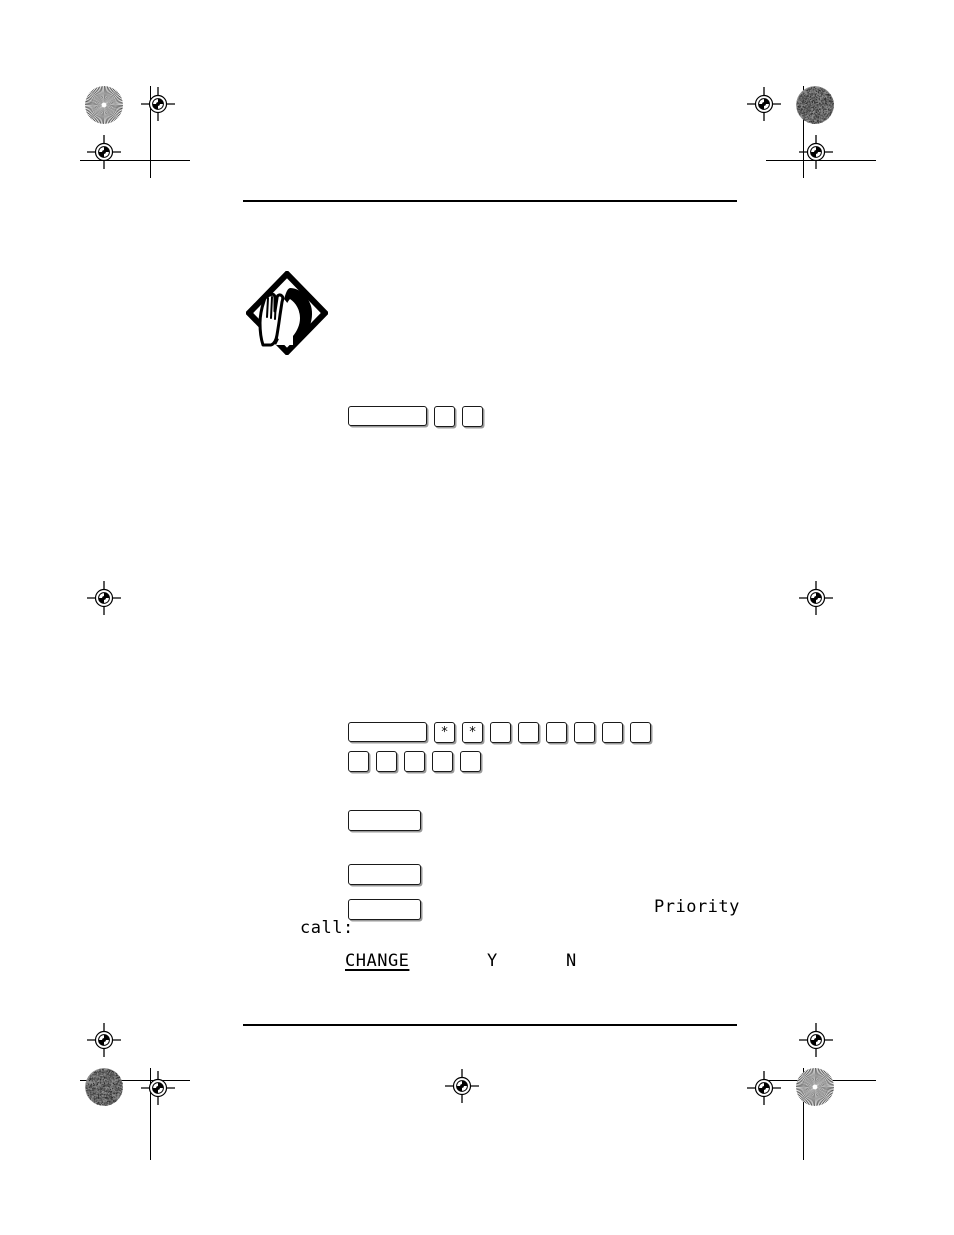  What do you see at coordinates (764, 1088) in the screenshot?
I see `reg-target-bottom-right-inner` at bounding box center [764, 1088].